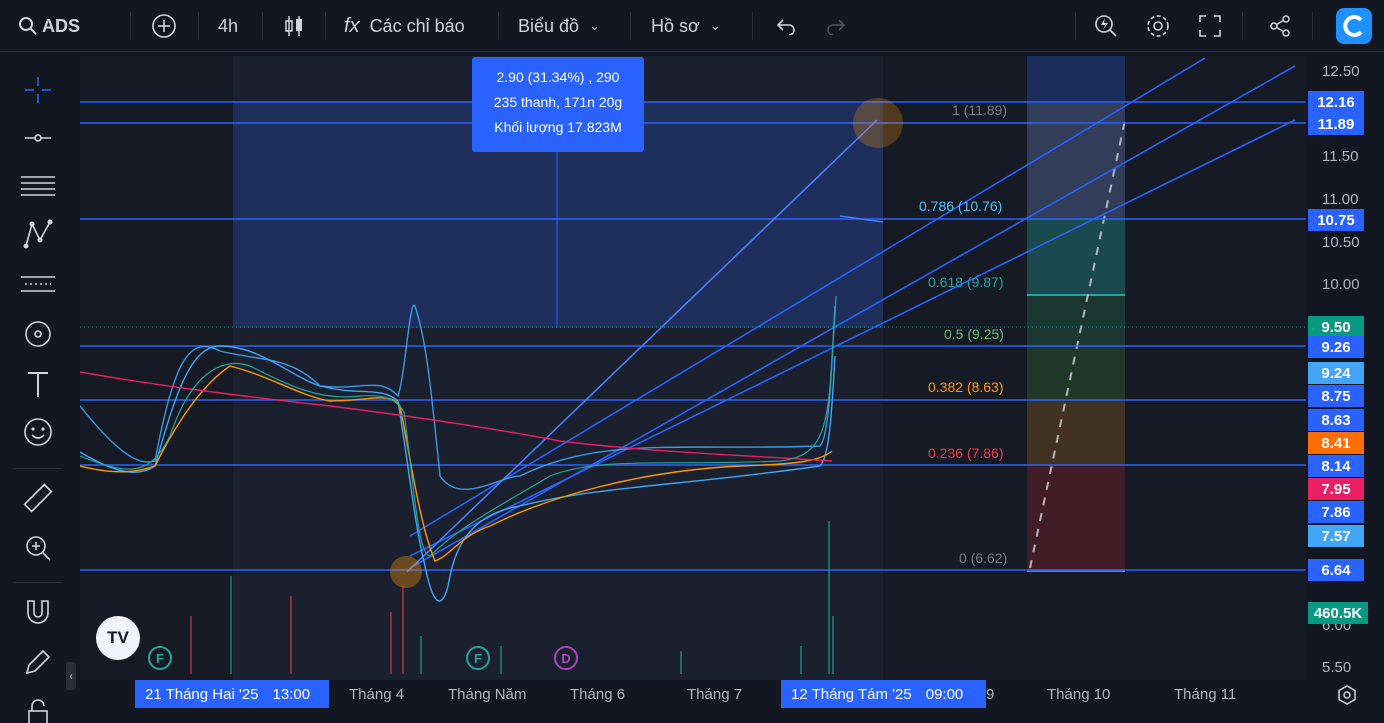 The width and height of the screenshot is (1384, 723). I want to click on horizontal-lines-icon, so click(38, 186).